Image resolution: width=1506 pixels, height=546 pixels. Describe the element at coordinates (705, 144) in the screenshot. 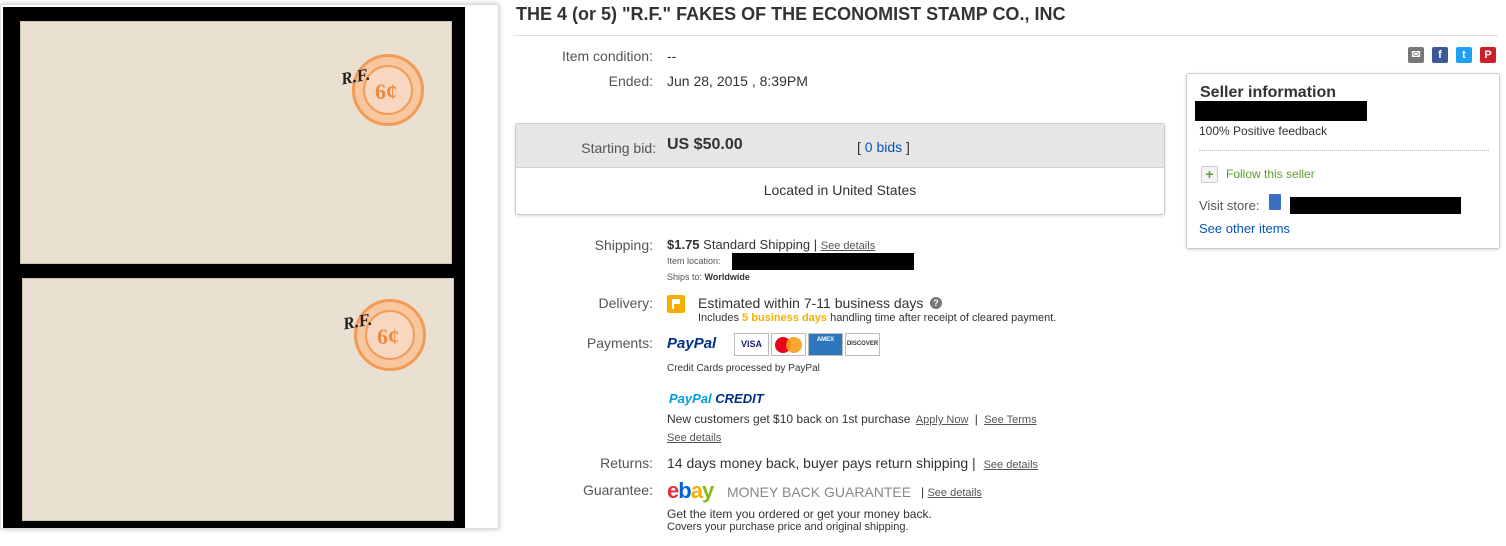

I see `starting-bid-price: US $50.00` at that location.